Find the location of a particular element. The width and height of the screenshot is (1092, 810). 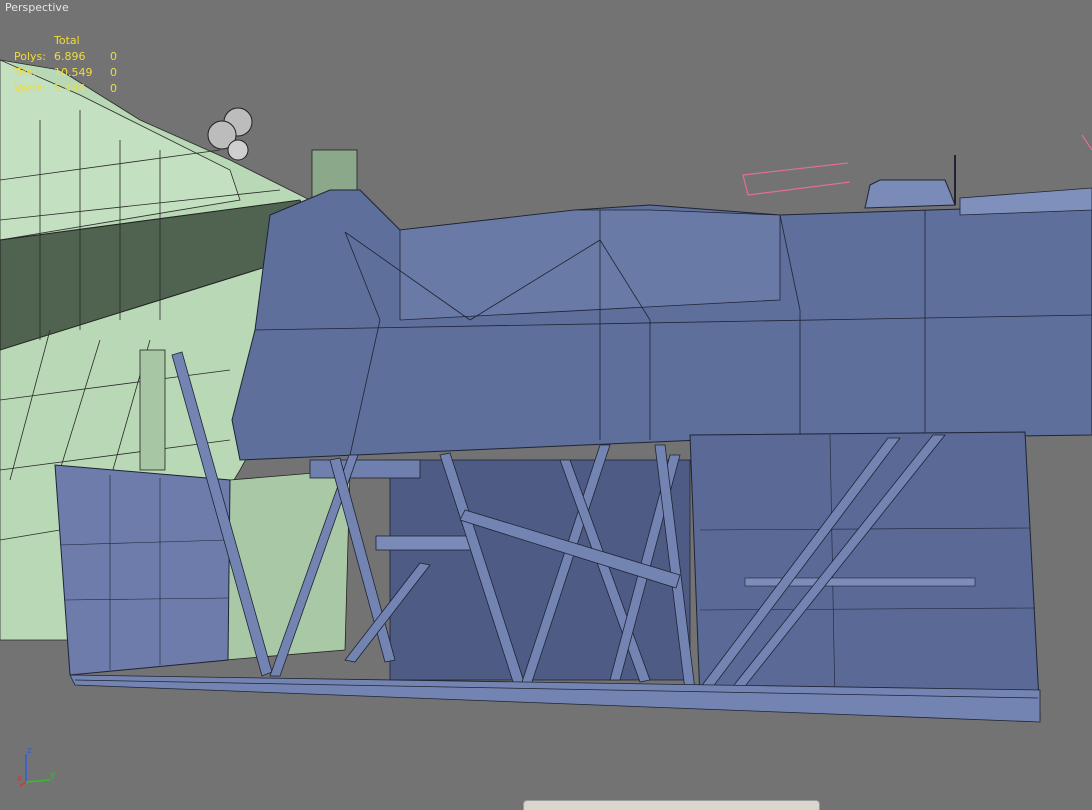

stats-row-polys: Polys: 6.896 0 is located at coordinates (69, 57).